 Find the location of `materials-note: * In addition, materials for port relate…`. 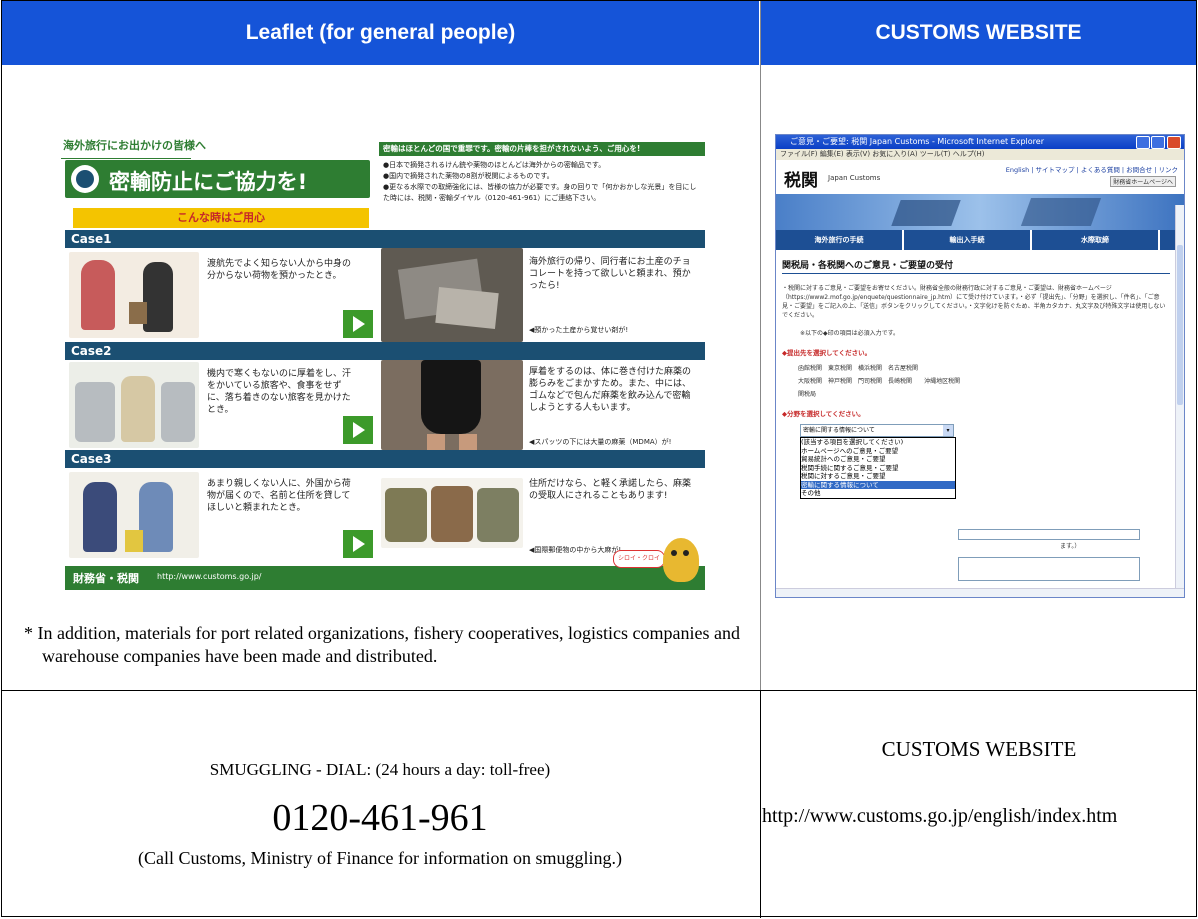

materials-note: * In addition, materials for port relate… is located at coordinates (382, 644).